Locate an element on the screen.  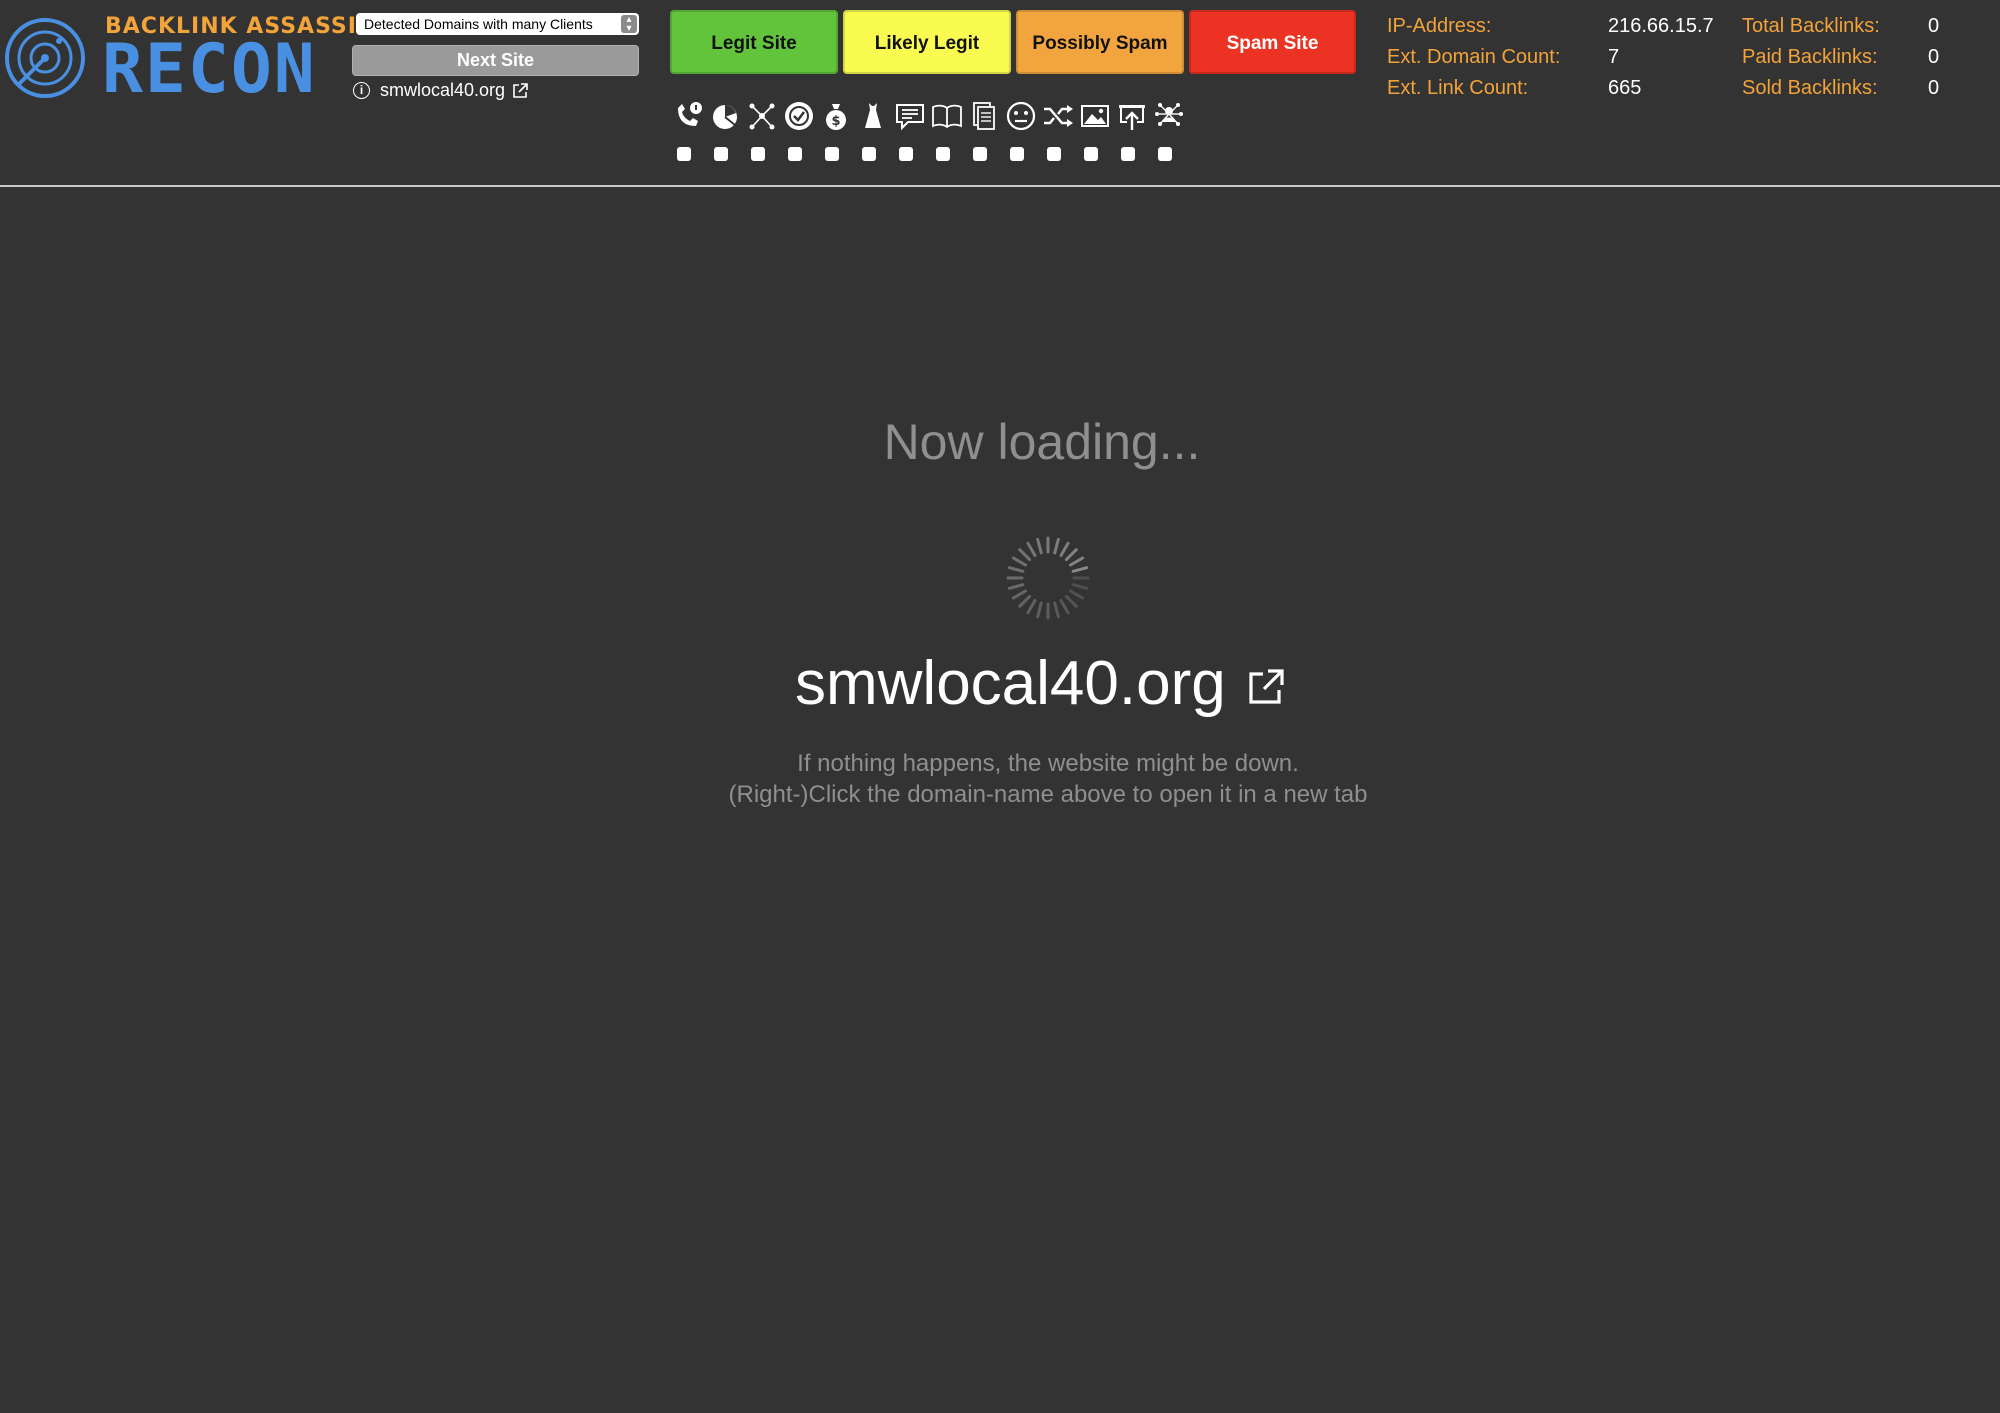
upload-screen-icon is located at coordinates (1132, 116).